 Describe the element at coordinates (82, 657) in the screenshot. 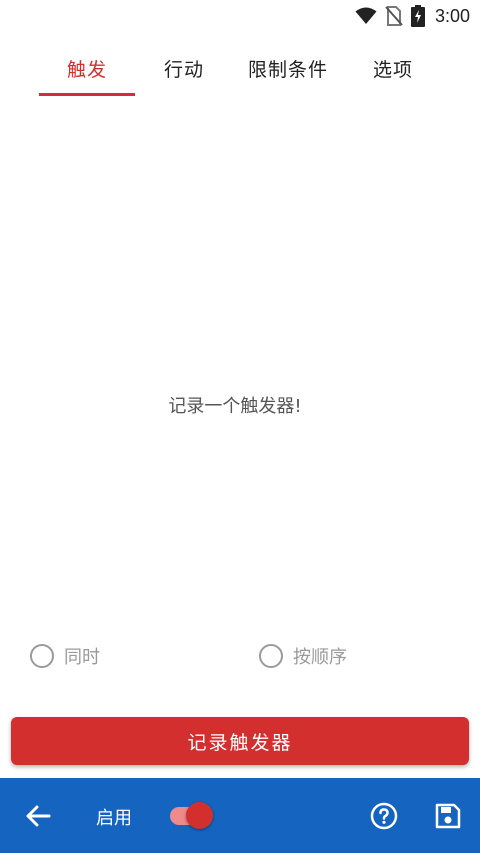

I see `radio-label: 同时` at that location.